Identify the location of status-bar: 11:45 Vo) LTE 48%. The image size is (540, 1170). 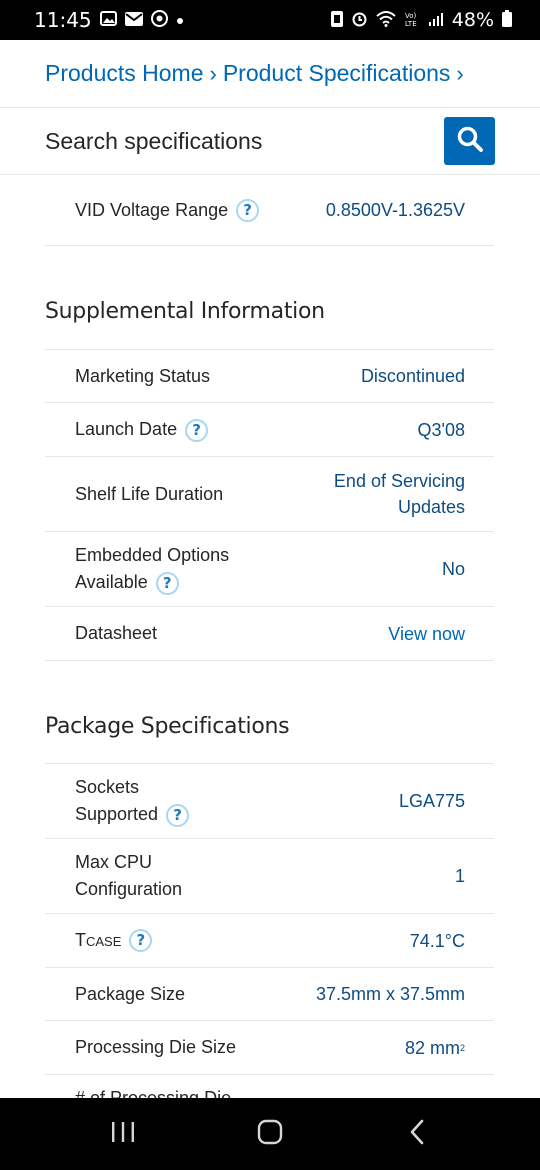
(270, 20).